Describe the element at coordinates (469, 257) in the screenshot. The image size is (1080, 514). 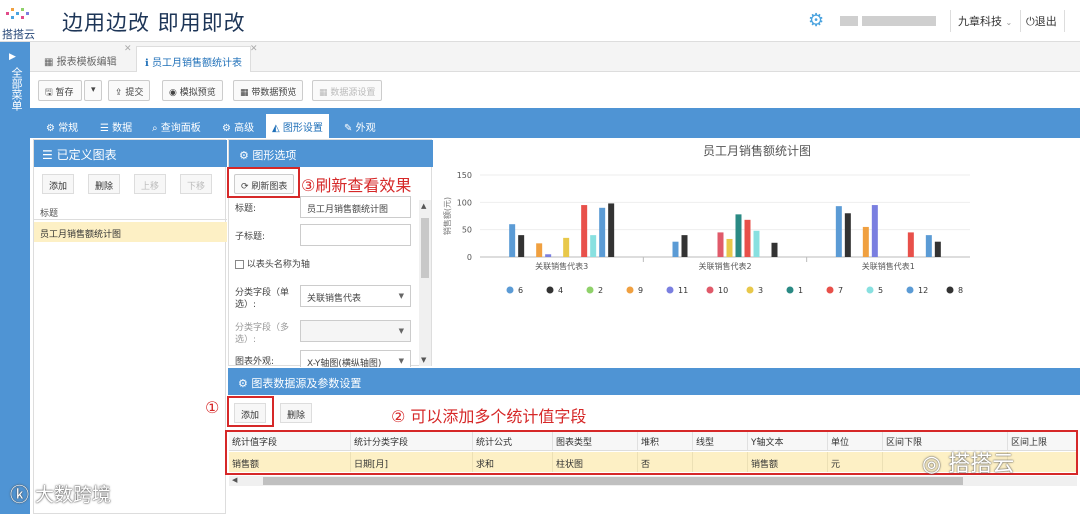
I see `y-tick-label: 0` at that location.